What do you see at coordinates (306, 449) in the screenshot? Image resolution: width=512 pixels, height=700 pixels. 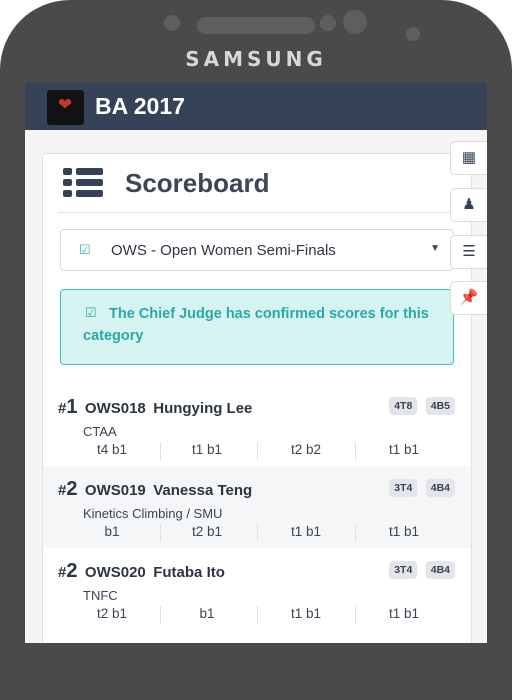 I see `attempt-cell: t2 b2` at bounding box center [306, 449].